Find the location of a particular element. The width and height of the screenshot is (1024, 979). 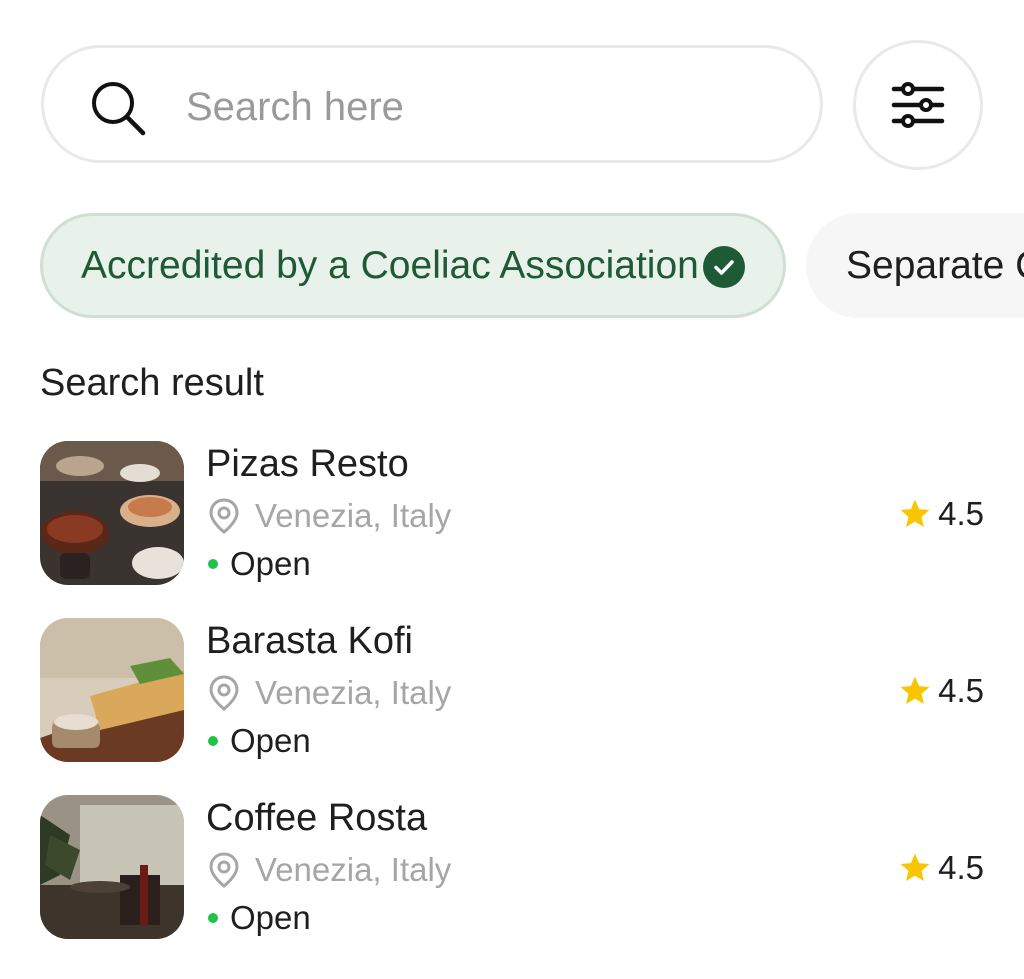

result-item: Barasta Kofi Venezia, Italy Open 4.5 is located at coordinates (512, 690).